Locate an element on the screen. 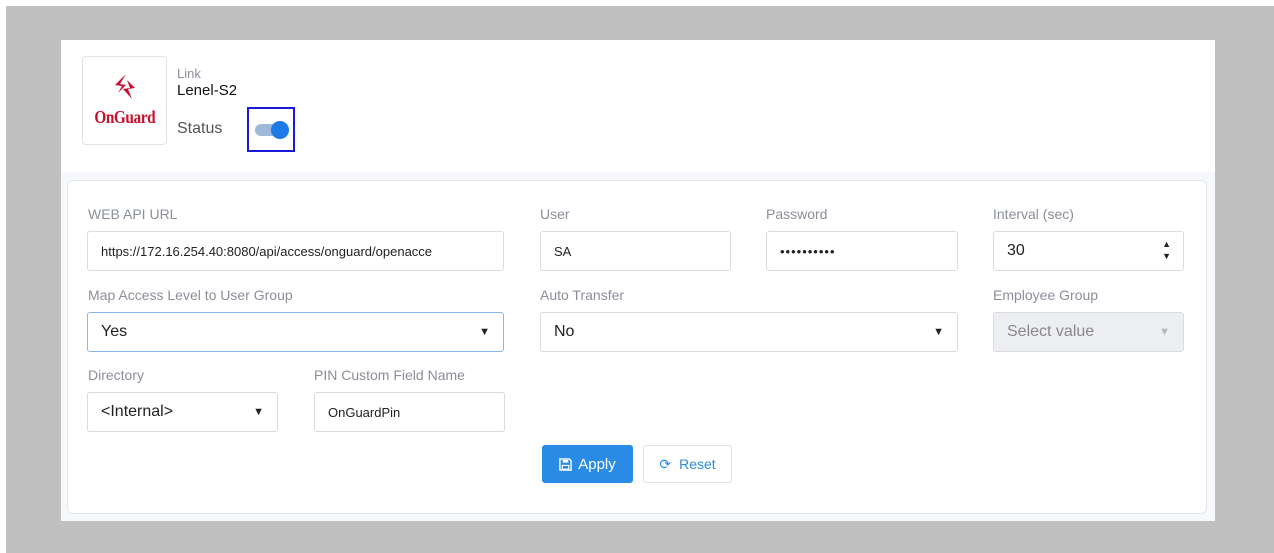 This screenshot has width=1274, height=553. user-input: SA is located at coordinates (635, 251).